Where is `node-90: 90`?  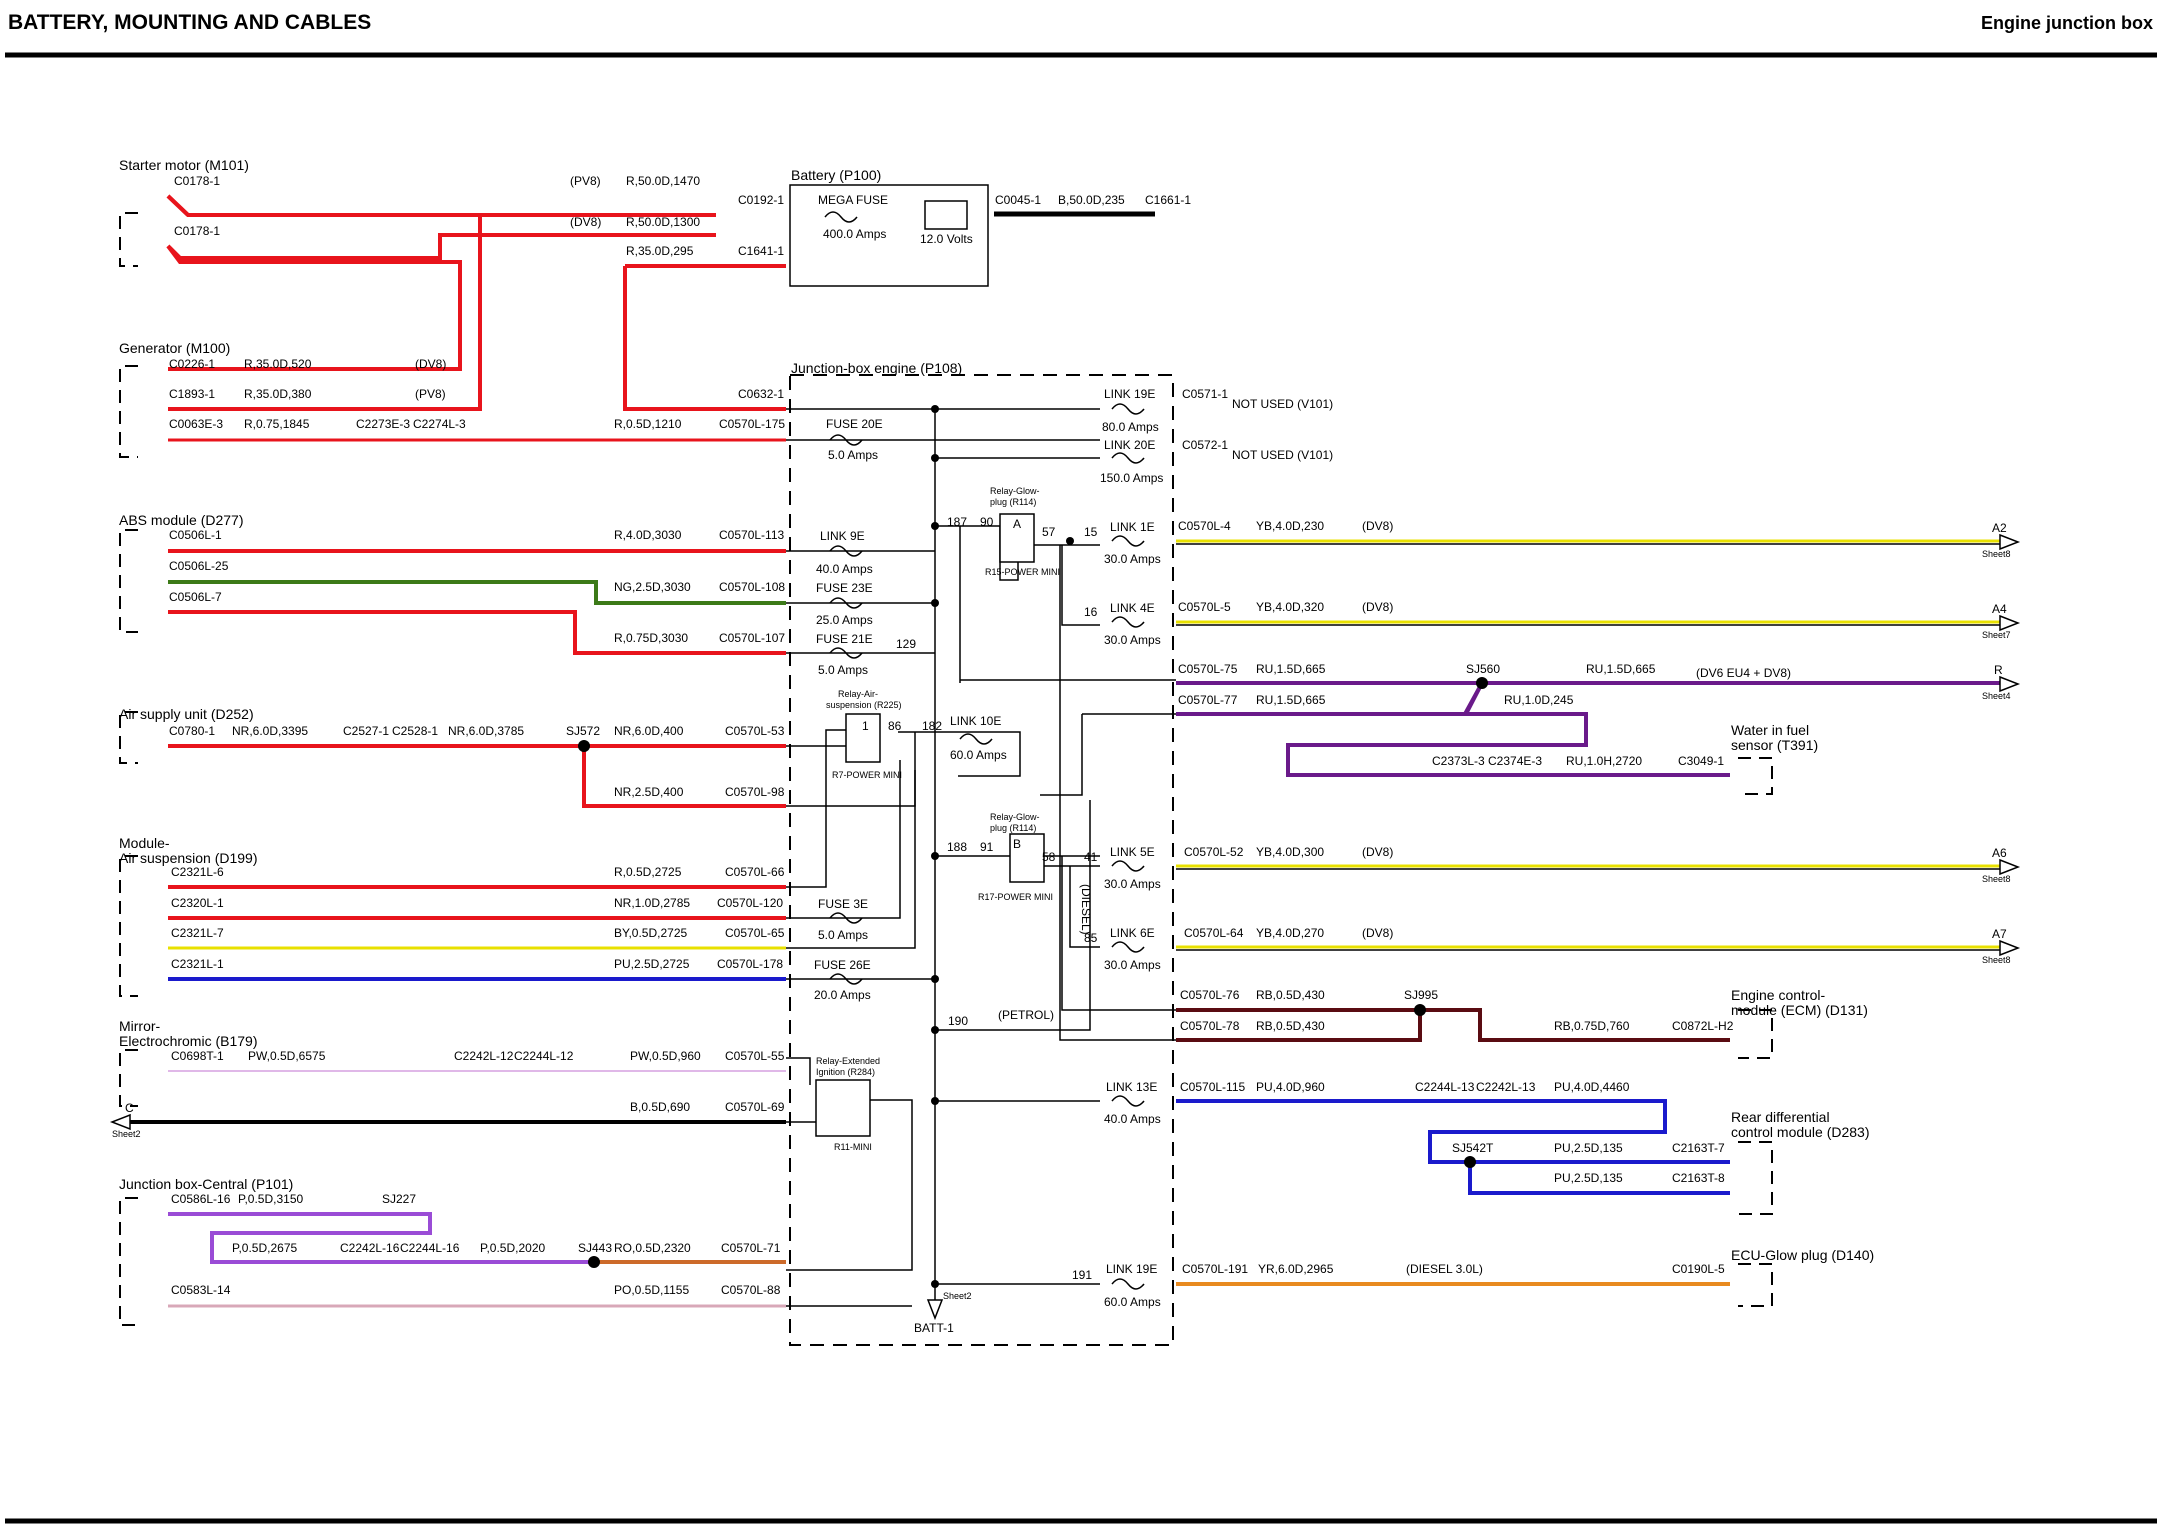
node-90: 90 is located at coordinates (987, 522).